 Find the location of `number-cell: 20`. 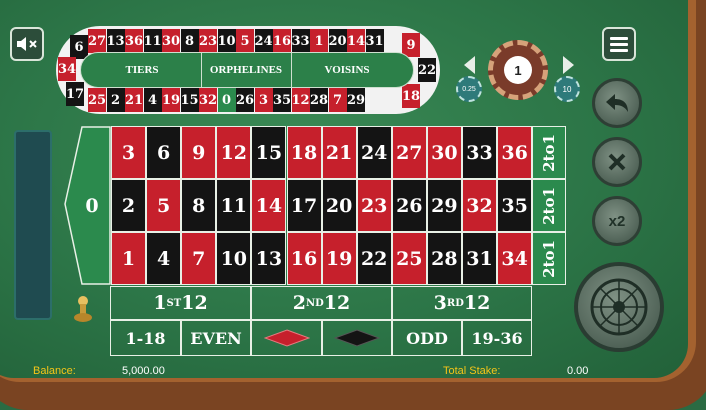

number-cell: 20 is located at coordinates (339, 205).